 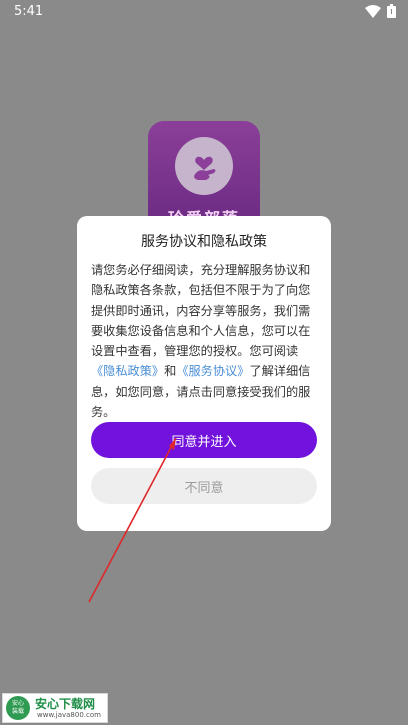 What do you see at coordinates (18, 708) in the screenshot?
I see `watermark-icon: 安心 装载` at bounding box center [18, 708].